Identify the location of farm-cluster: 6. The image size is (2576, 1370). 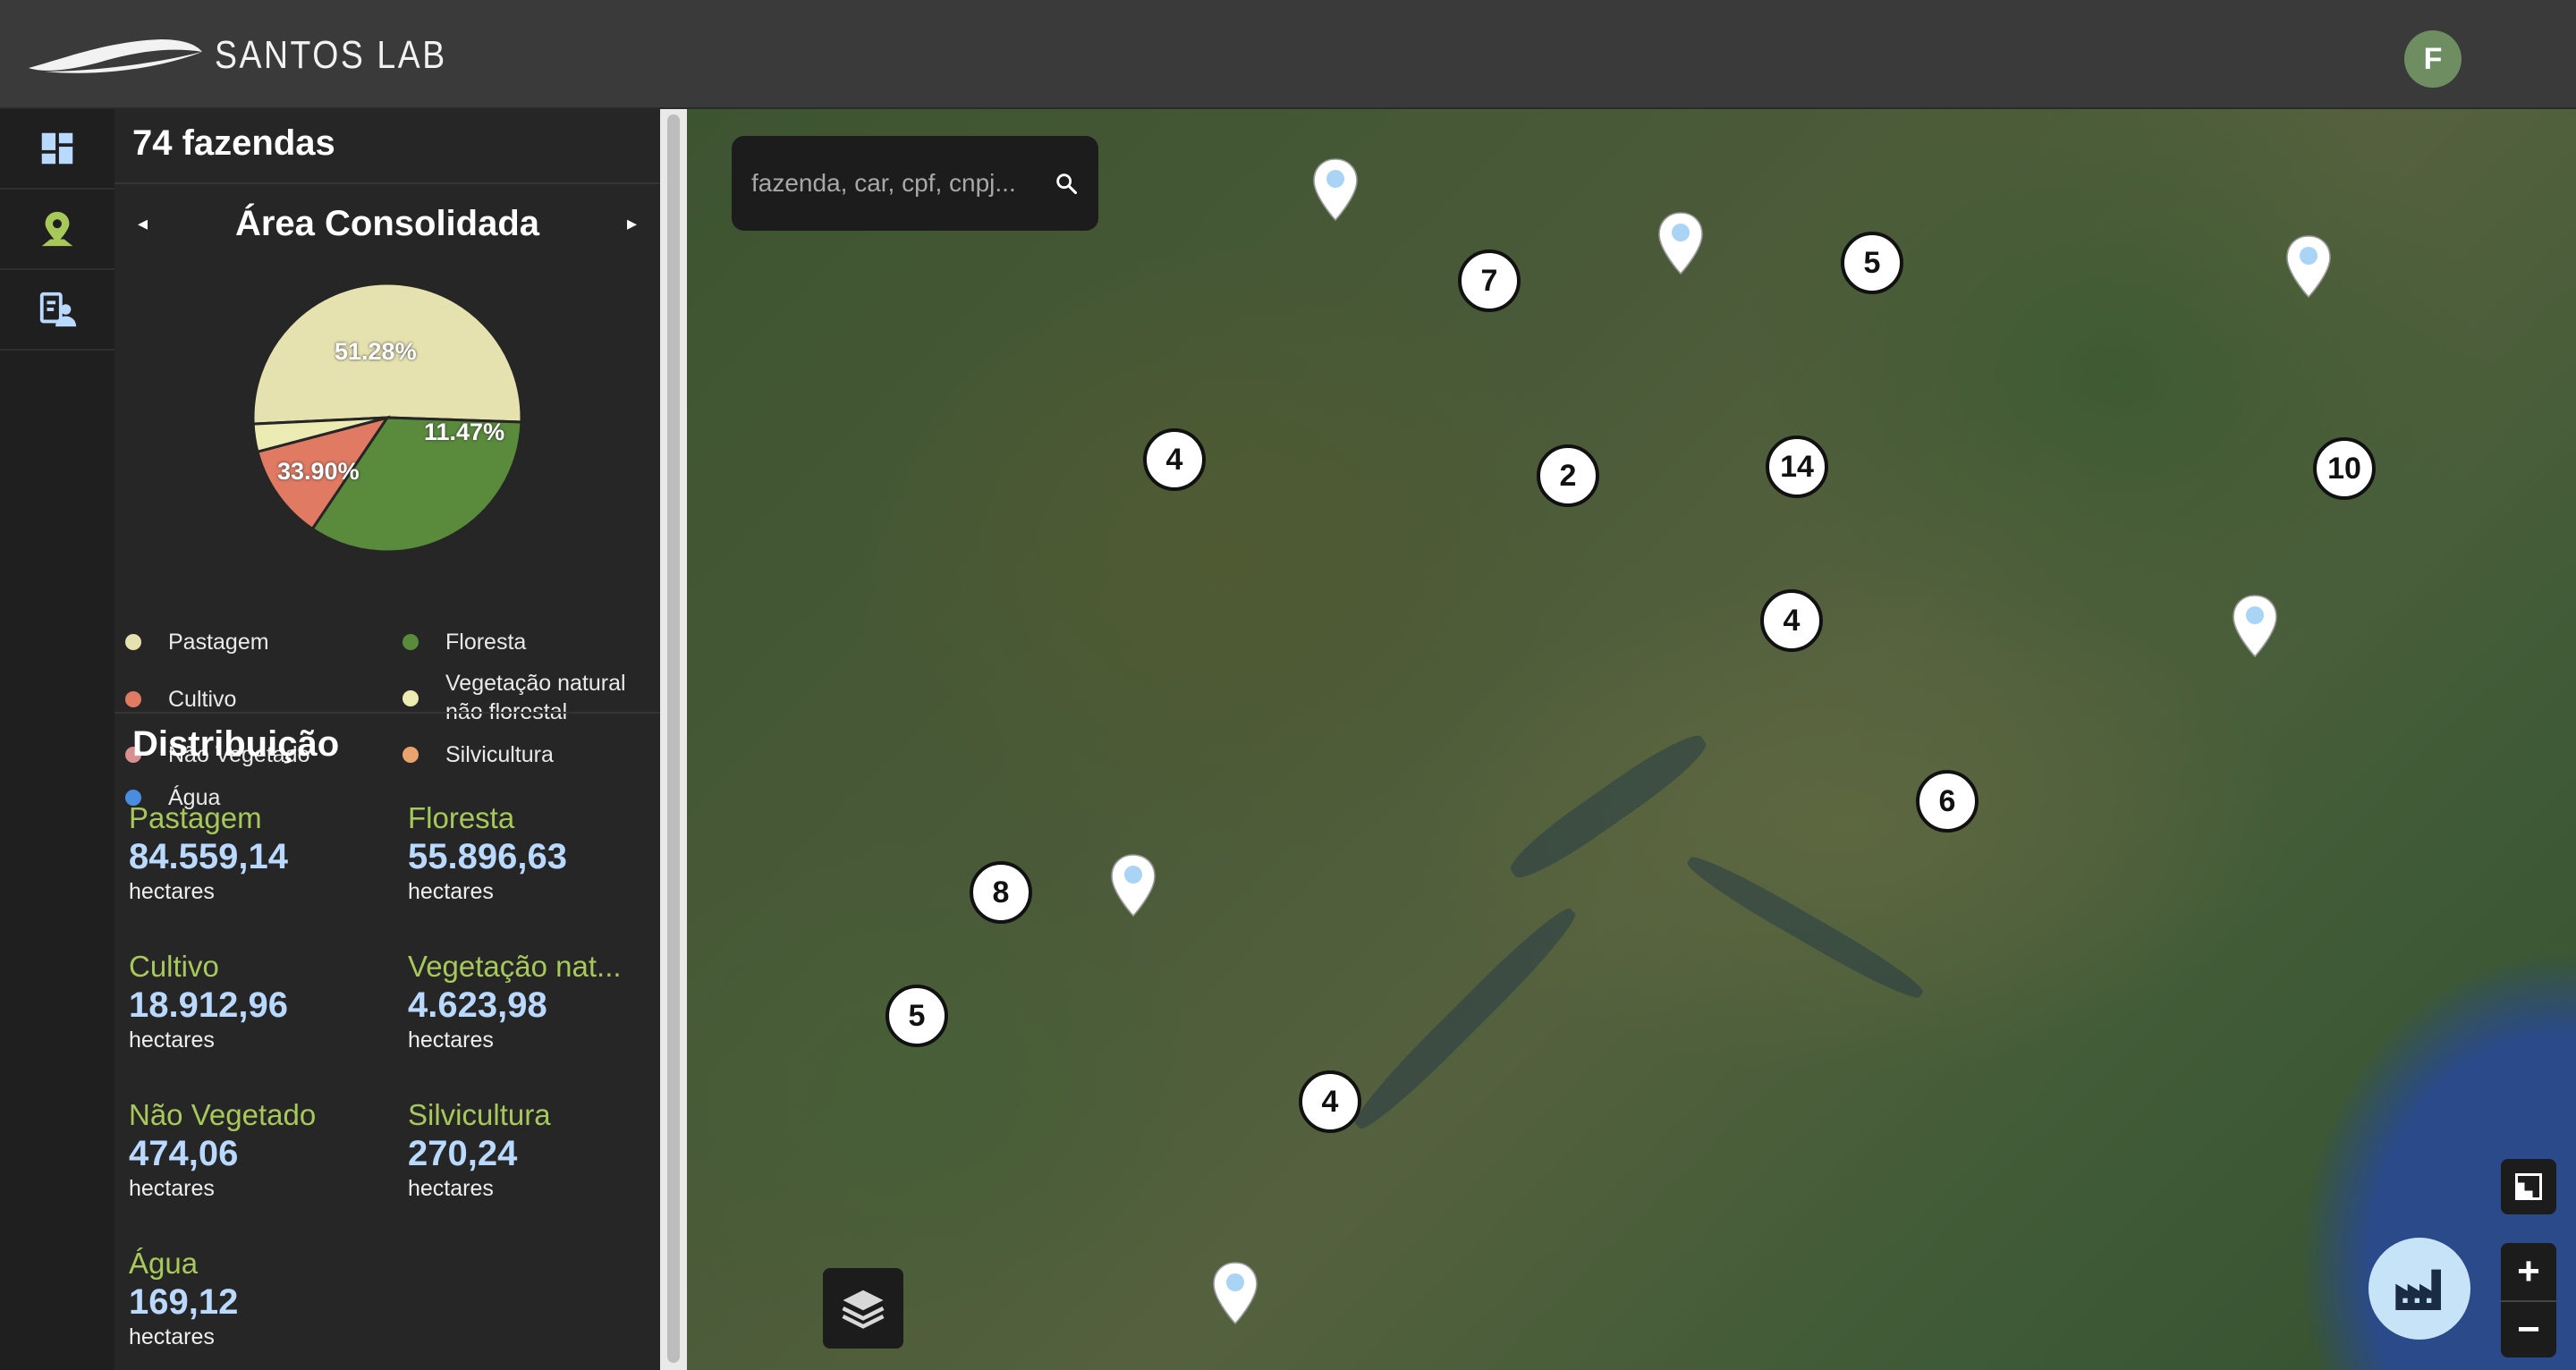
(1947, 801).